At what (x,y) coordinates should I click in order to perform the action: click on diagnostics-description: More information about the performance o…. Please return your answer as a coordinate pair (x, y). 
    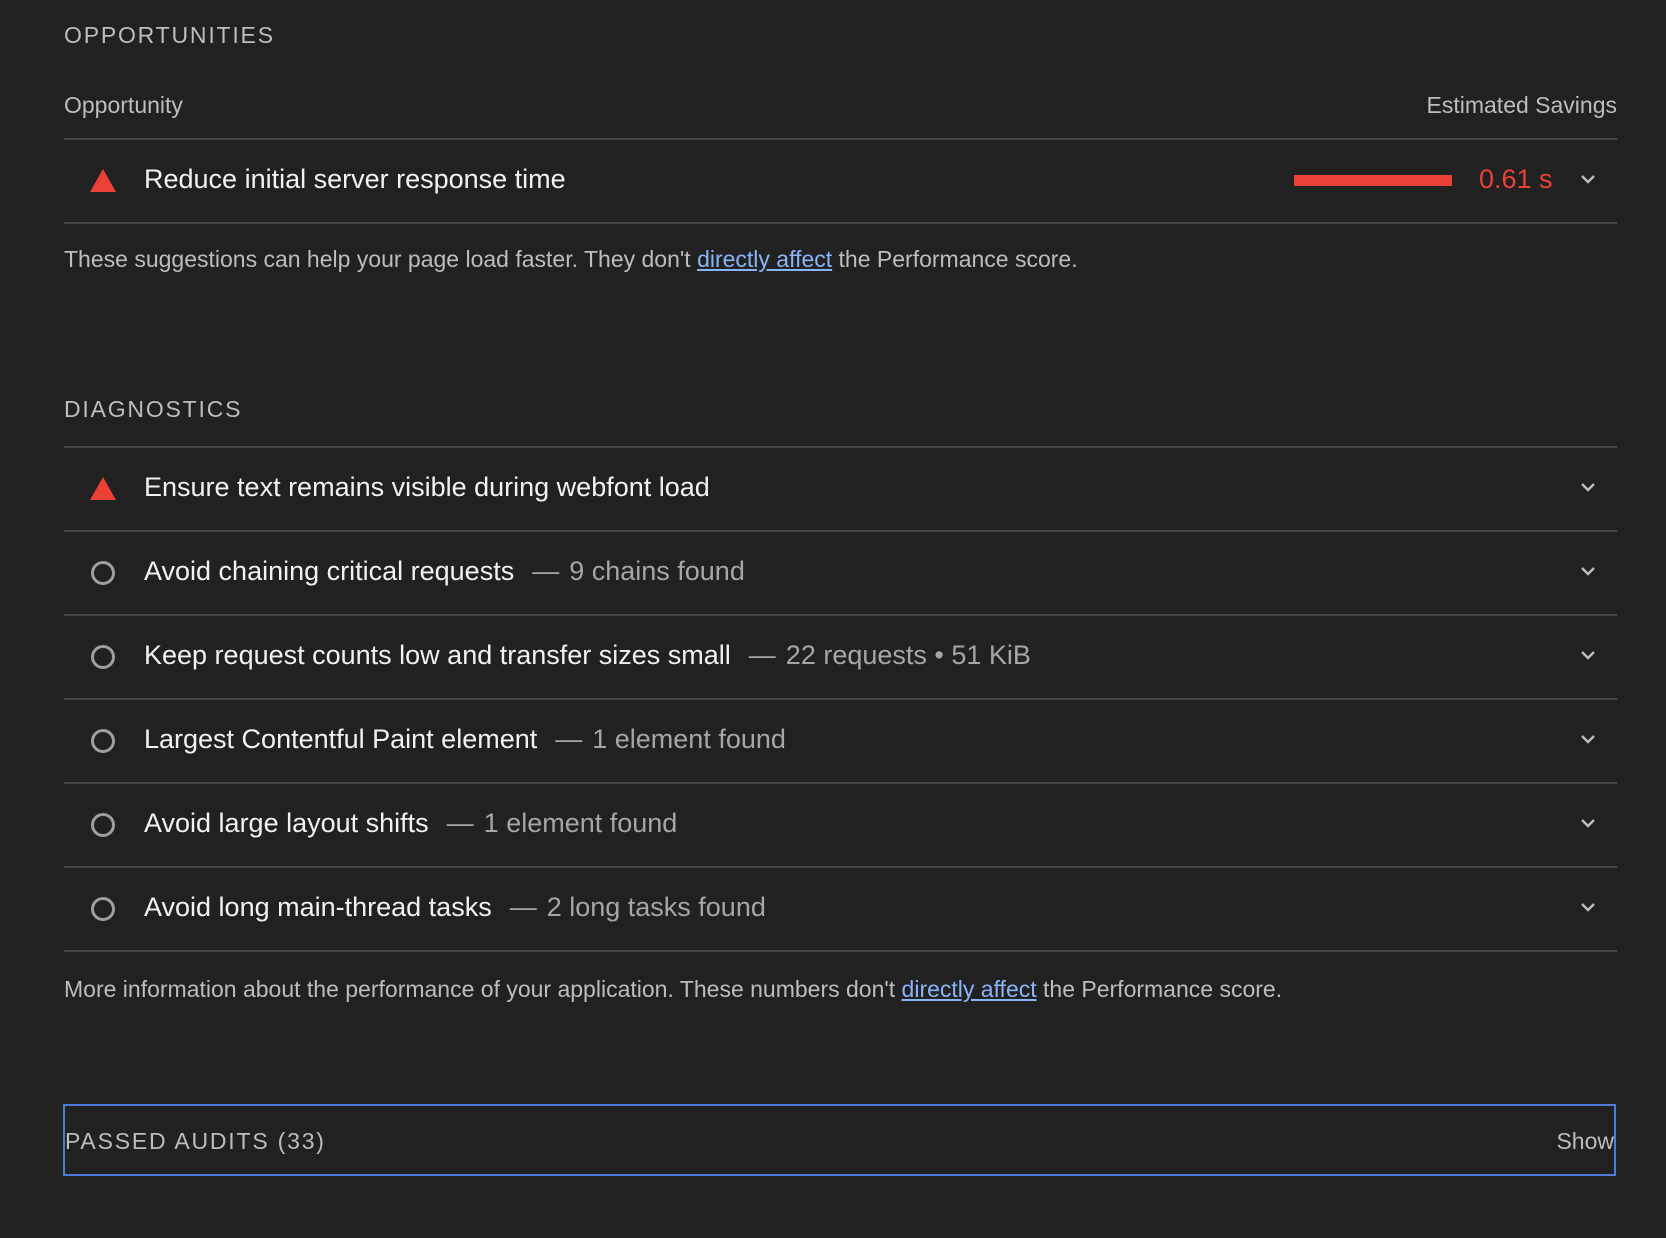
    Looking at the image, I should click on (673, 989).